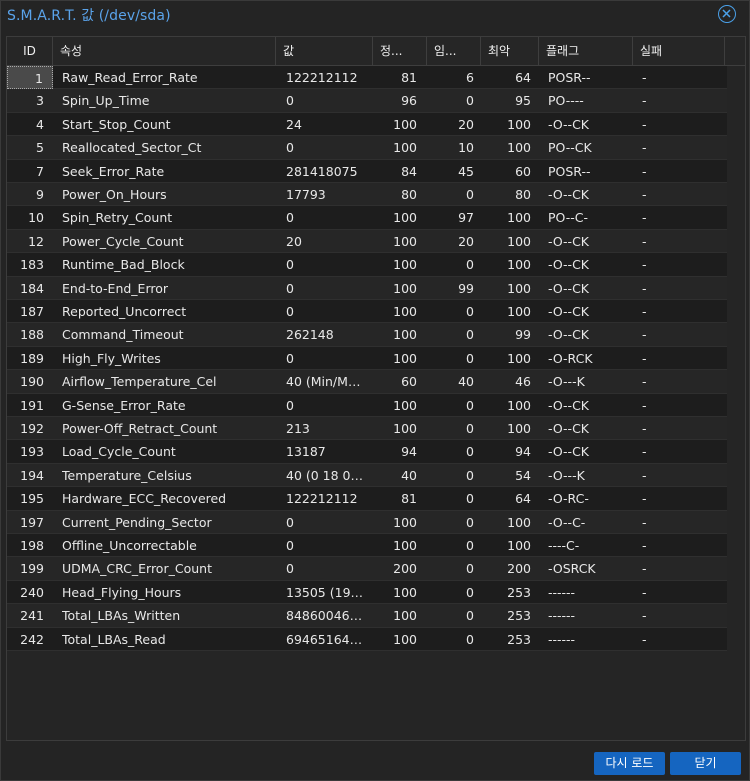 Image resolution: width=750 pixels, height=781 pixels. Describe the element at coordinates (127, 475) in the screenshot. I see `cell-attribute: Temperature_Celsius` at that location.